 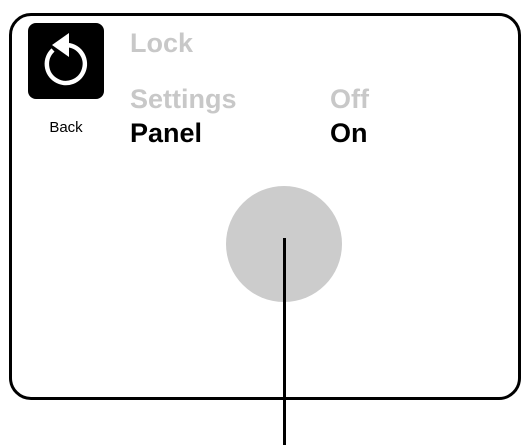 What do you see at coordinates (280, 134) in the screenshot?
I see `menu-row-panel: Panel On` at bounding box center [280, 134].